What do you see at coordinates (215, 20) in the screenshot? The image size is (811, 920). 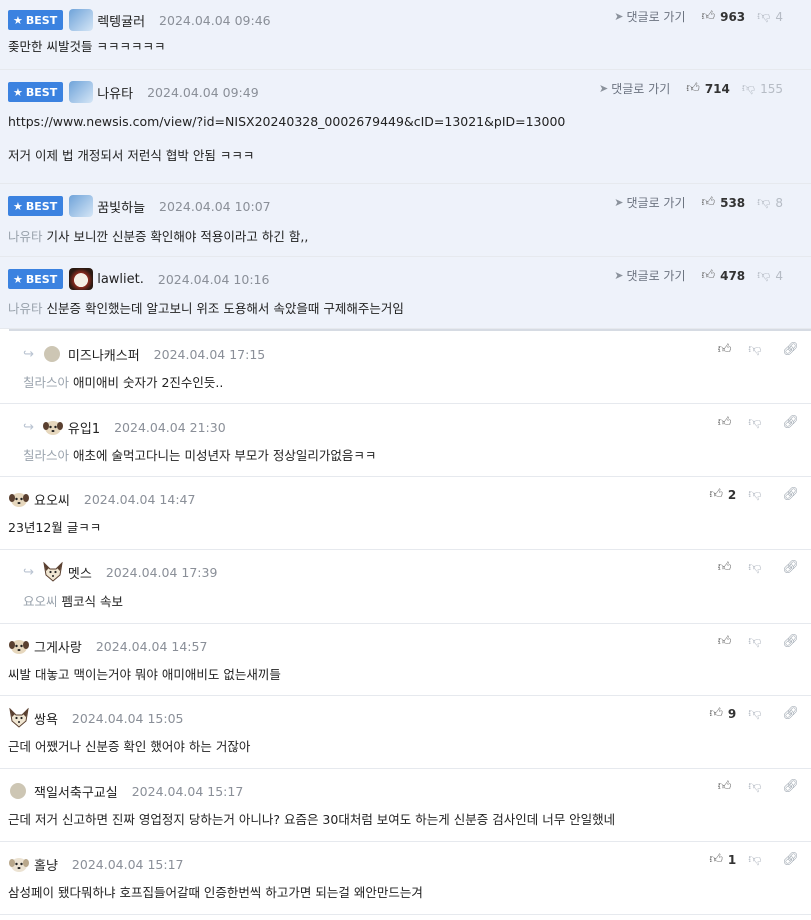 I see `comment-date: 2024.04.04 09:46` at bounding box center [215, 20].